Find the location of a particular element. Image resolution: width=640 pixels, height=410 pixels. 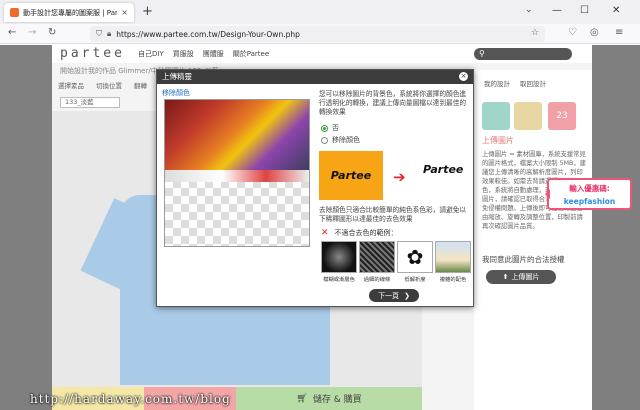

example-low-res-image: ✿ is located at coordinates (415, 257).